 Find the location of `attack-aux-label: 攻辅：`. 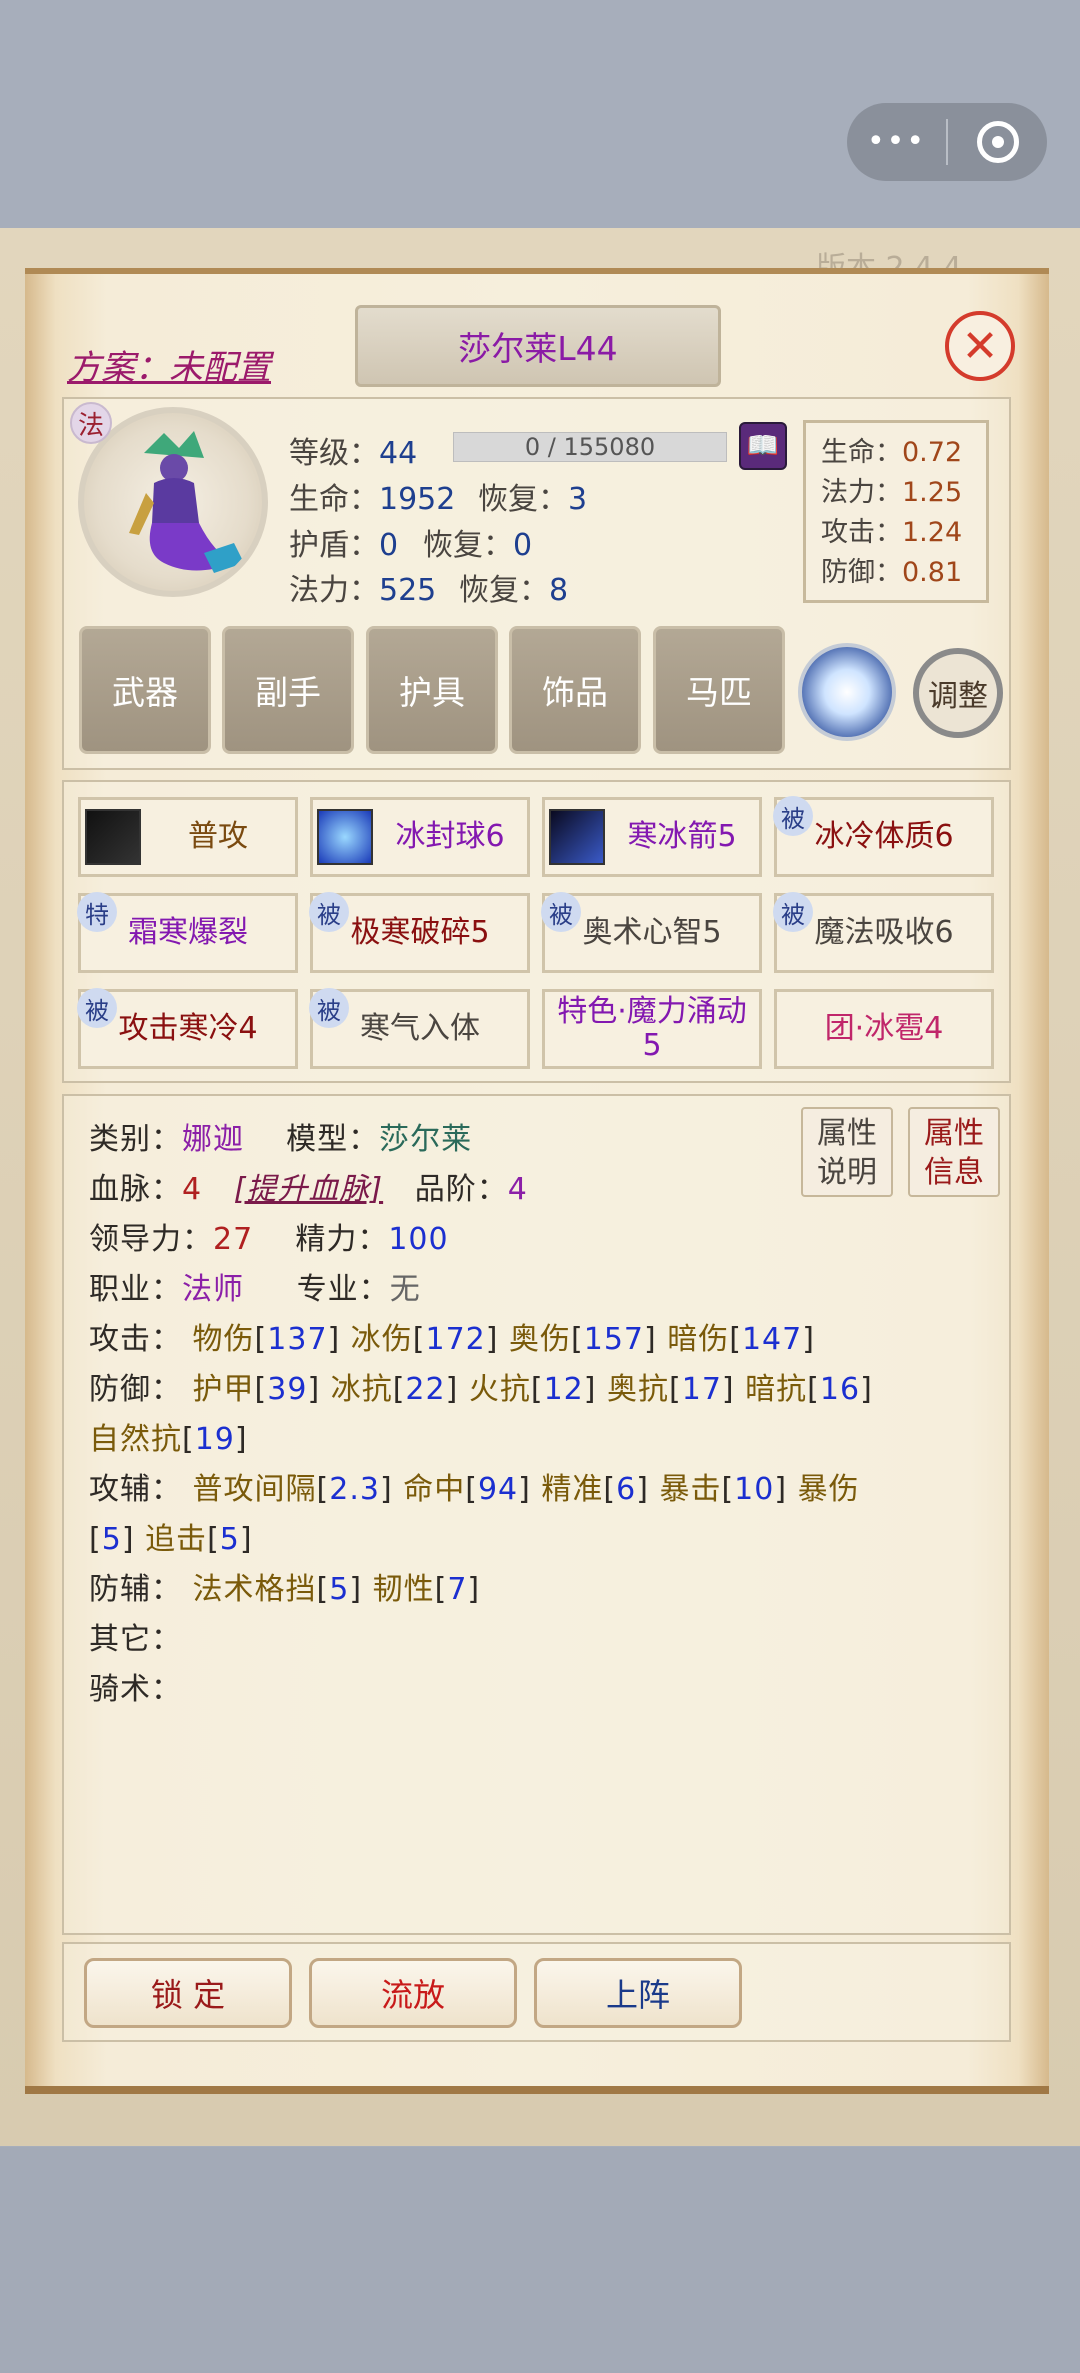

attack-aux-label: 攻辅： is located at coordinates (135, 1489).